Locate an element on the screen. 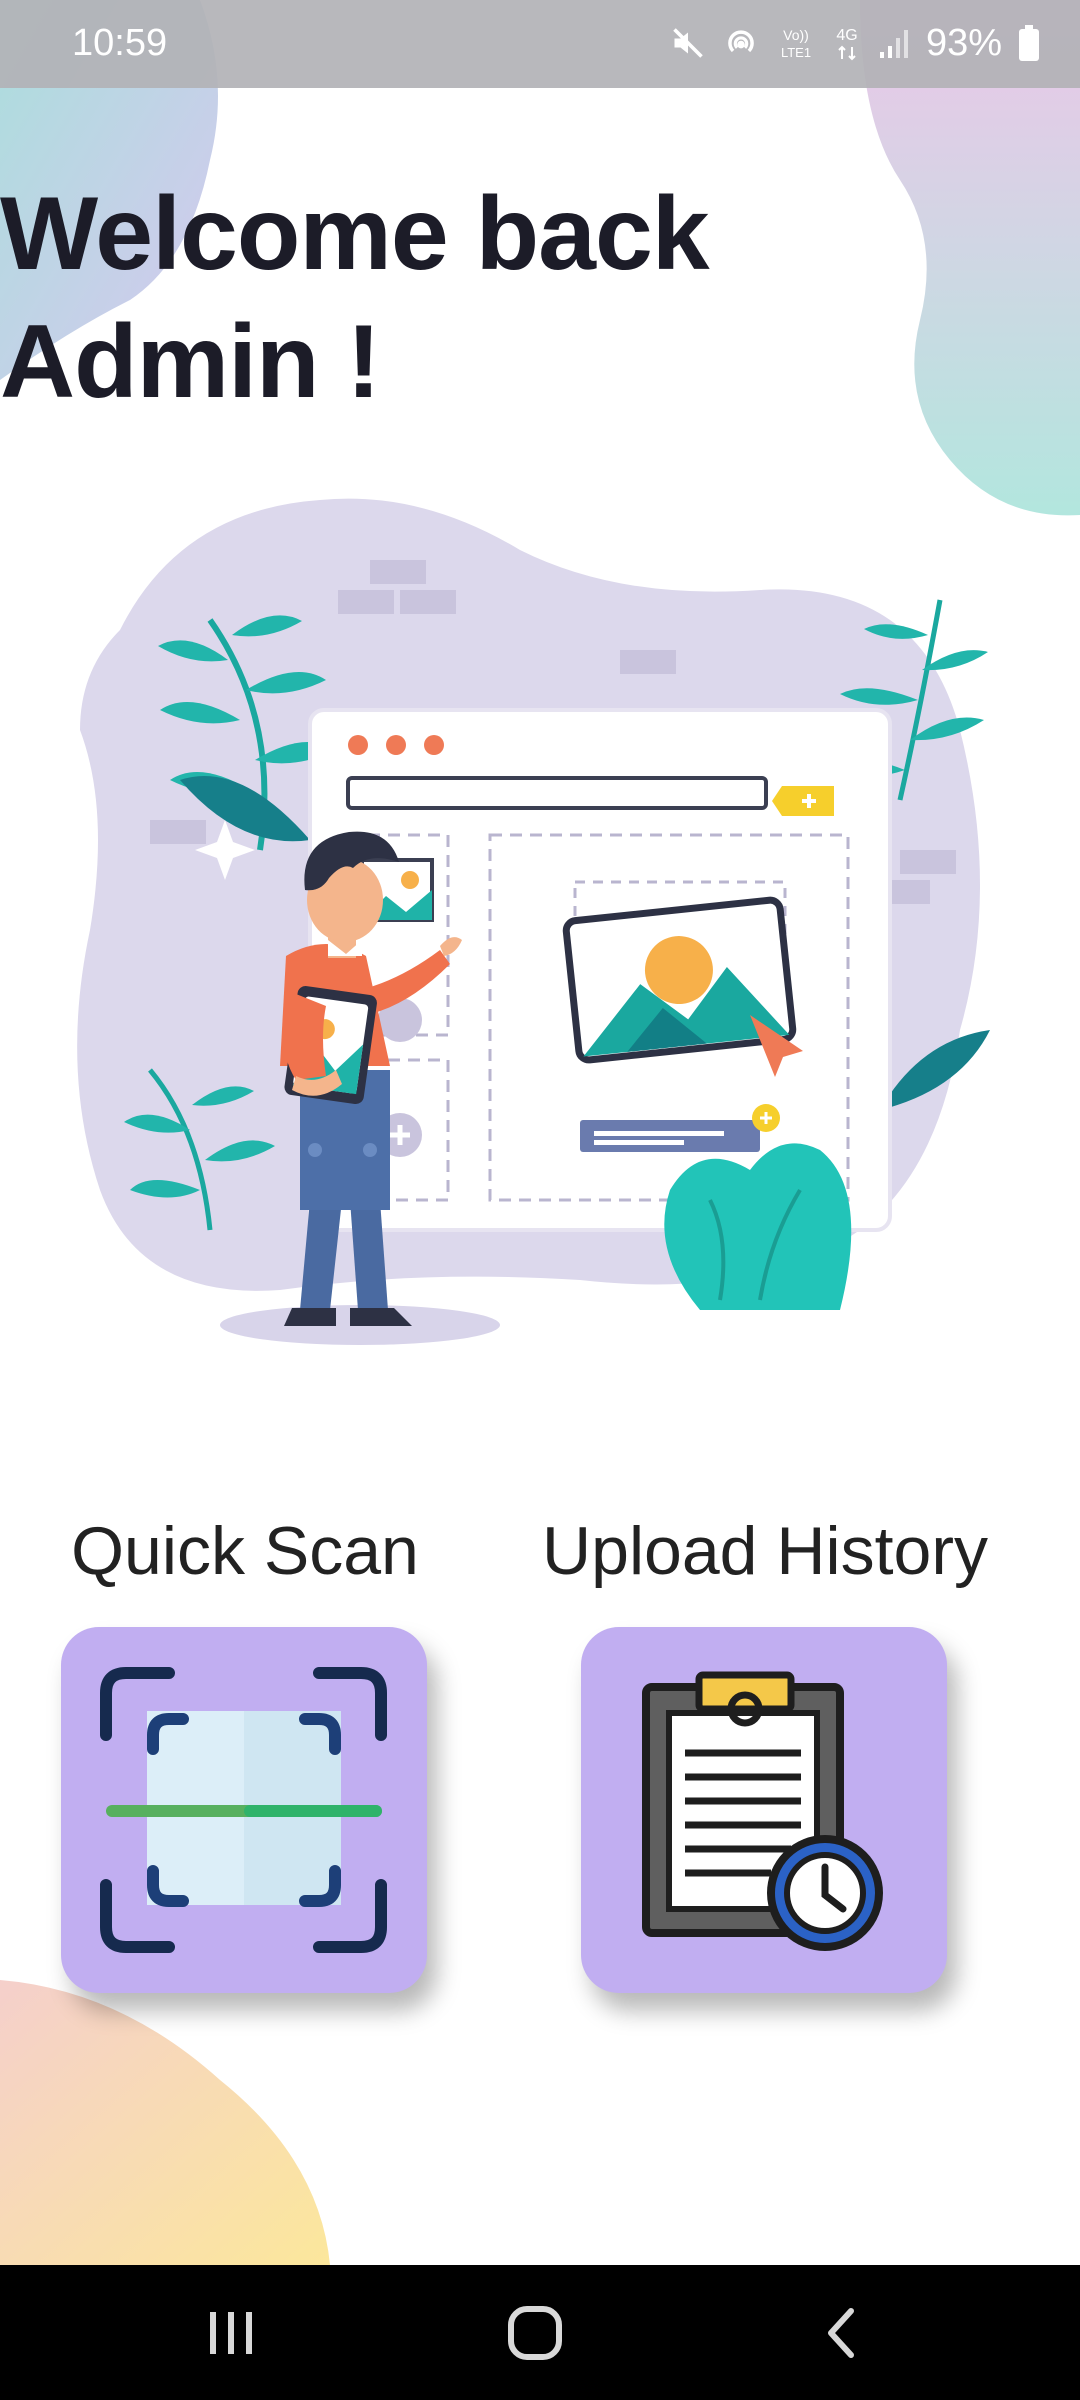 This screenshot has width=1080, height=2400. volte-icon: Vo)) LTE1 is located at coordinates (796, 43).